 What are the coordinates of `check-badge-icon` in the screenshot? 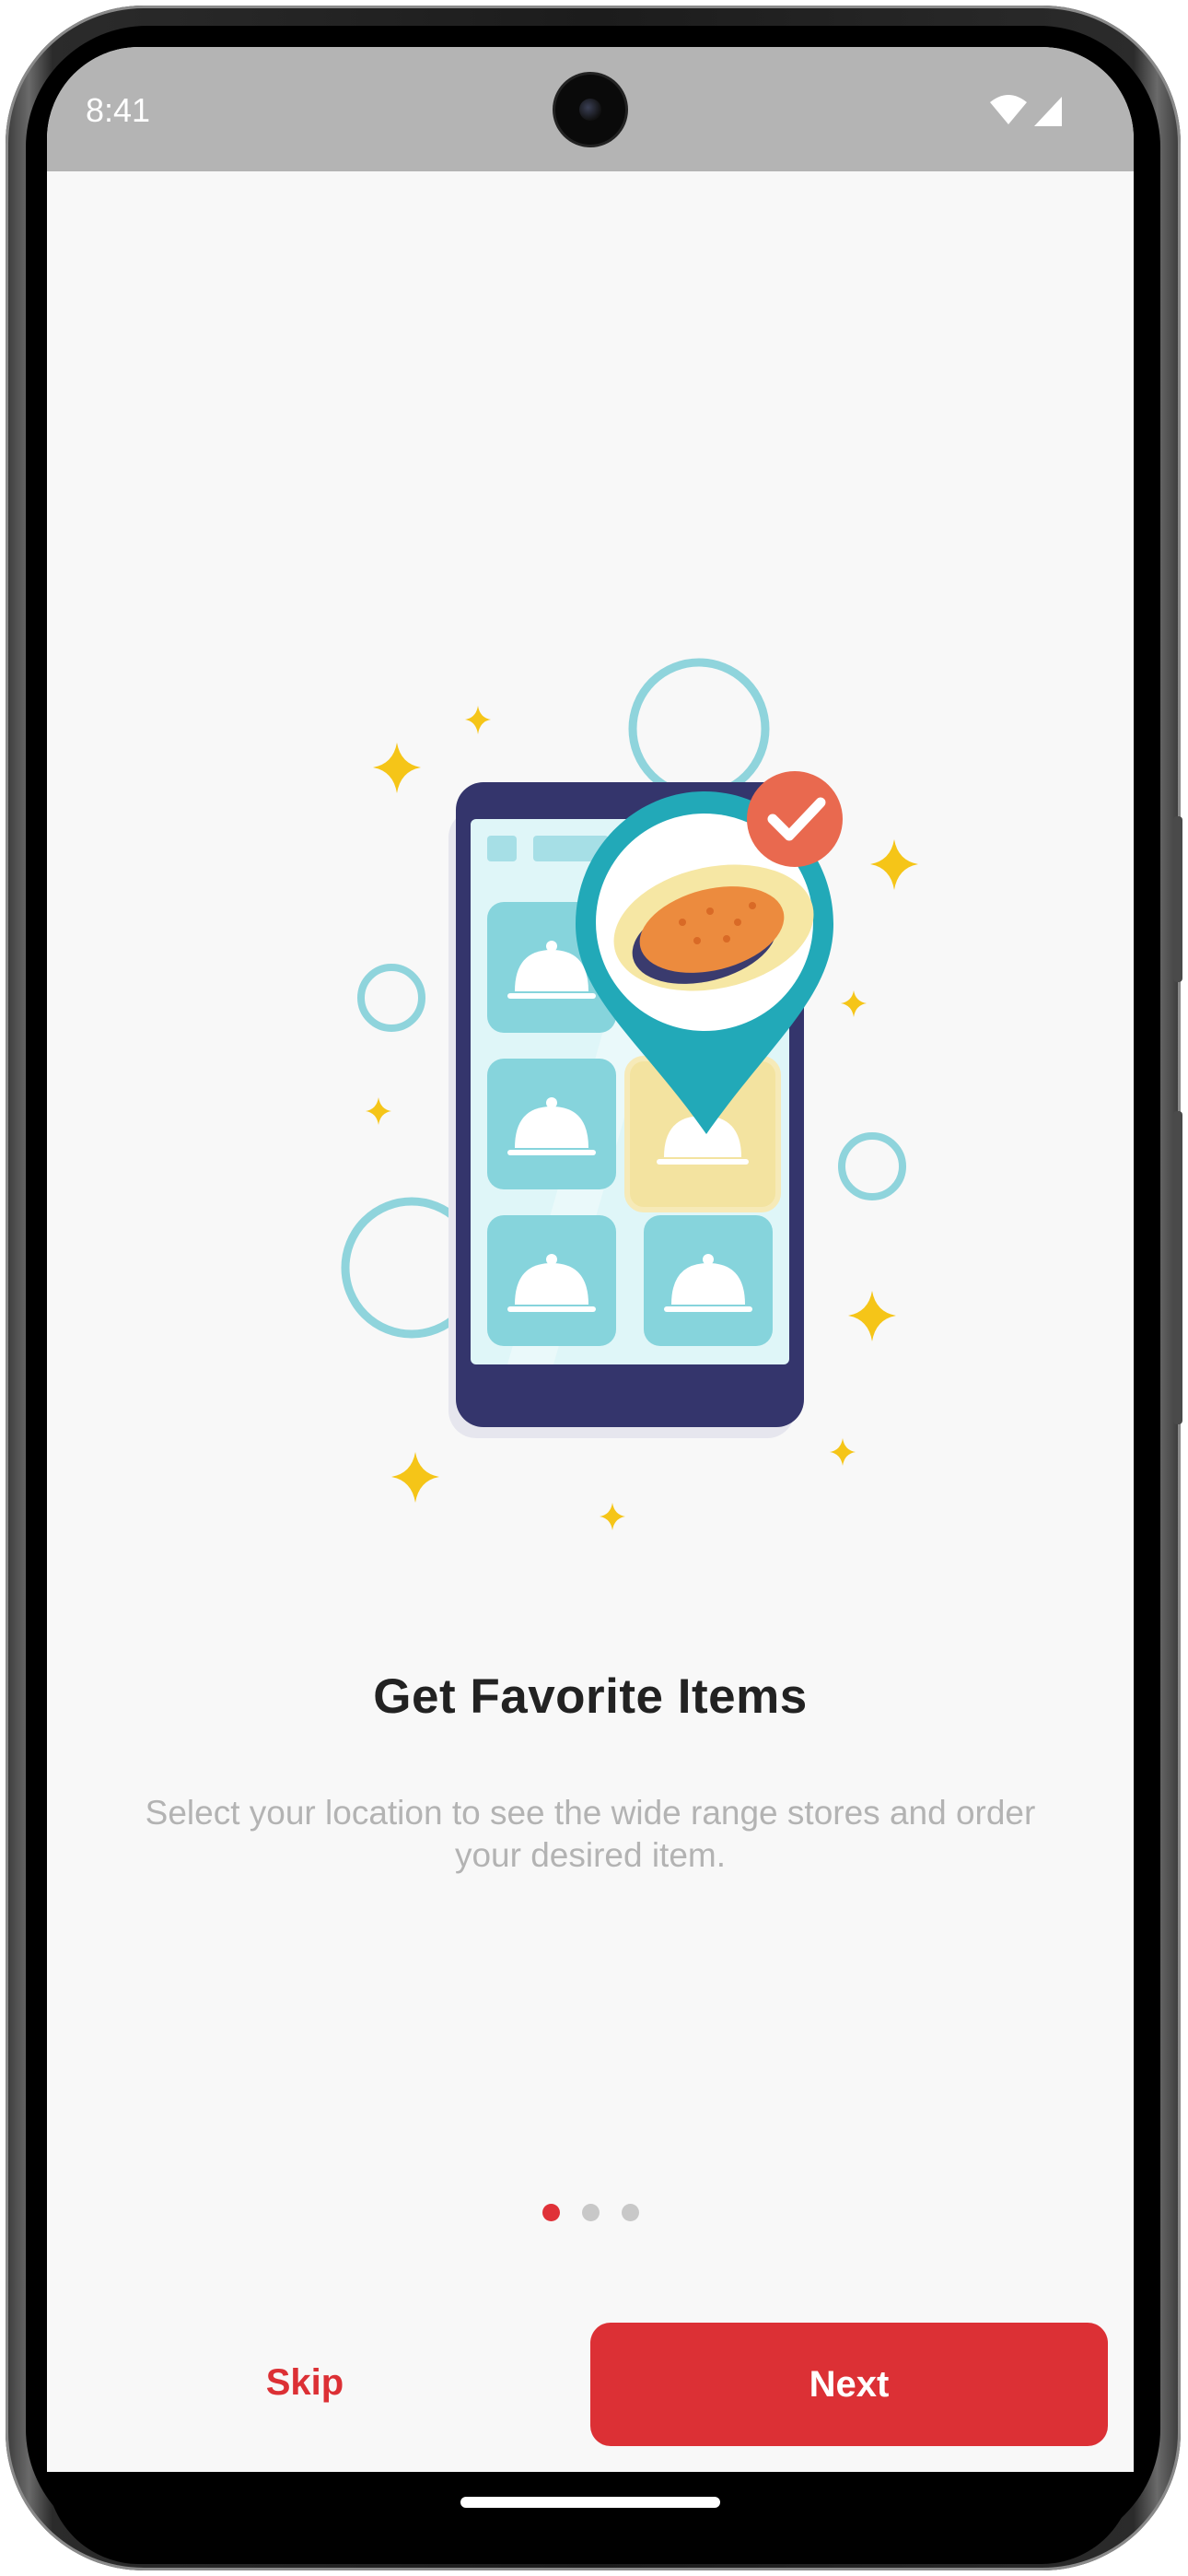 It's located at (795, 819).